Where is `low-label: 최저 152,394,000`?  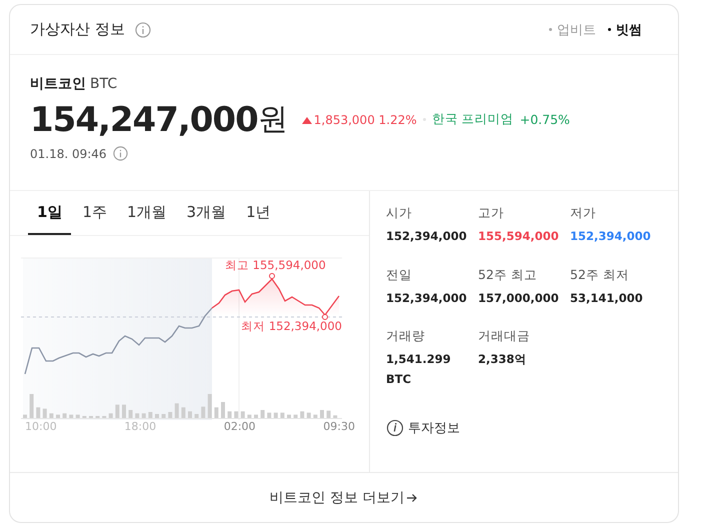 low-label: 최저 152,394,000 is located at coordinates (291, 326).